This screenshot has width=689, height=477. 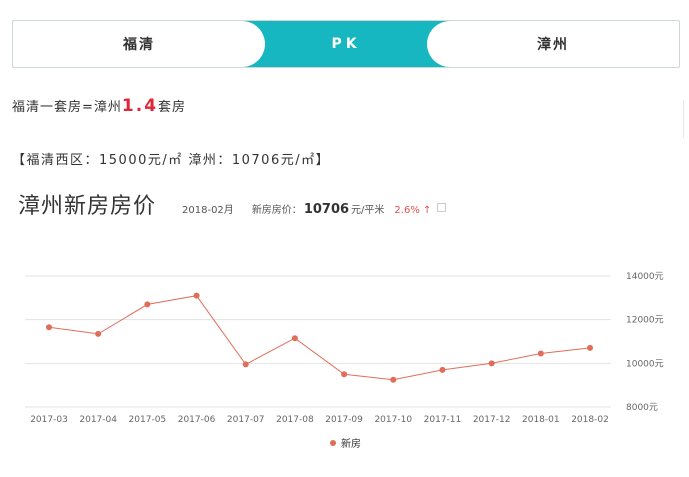 What do you see at coordinates (333, 443) in the screenshot?
I see `legend-marker` at bounding box center [333, 443].